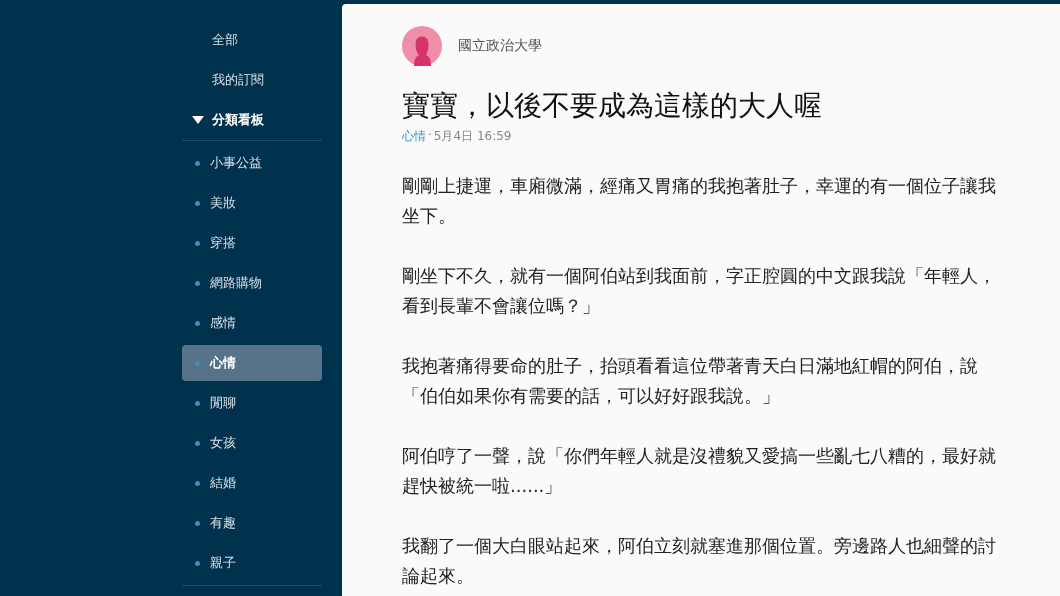 The width and height of the screenshot is (1060, 596). I want to click on post-title: 寶寶，以後不要成為這樣的大人喔, so click(612, 106).